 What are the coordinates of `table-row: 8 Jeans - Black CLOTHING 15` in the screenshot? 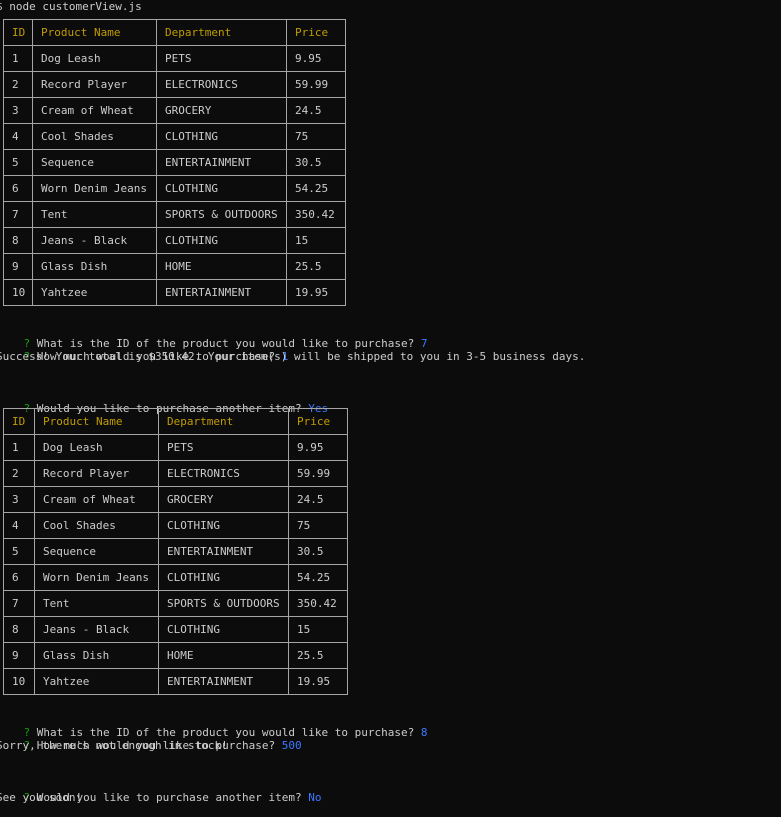 It's located at (175, 629).